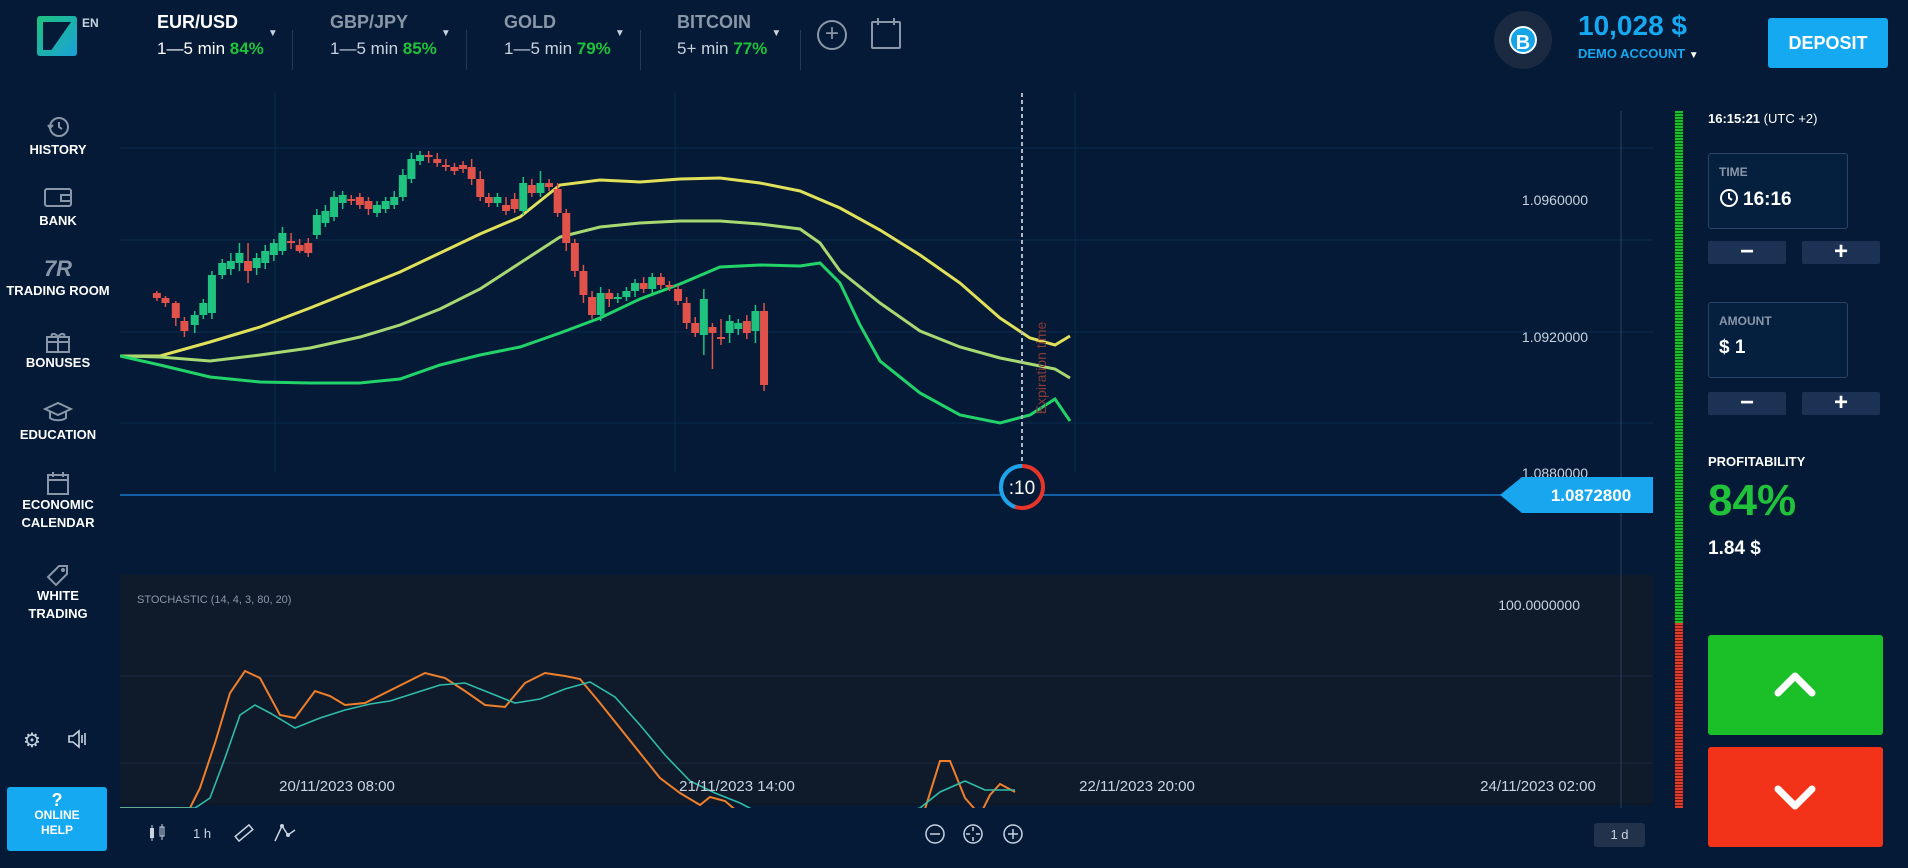  I want to click on amount-field: AMOUNT $ 1, so click(1778, 340).